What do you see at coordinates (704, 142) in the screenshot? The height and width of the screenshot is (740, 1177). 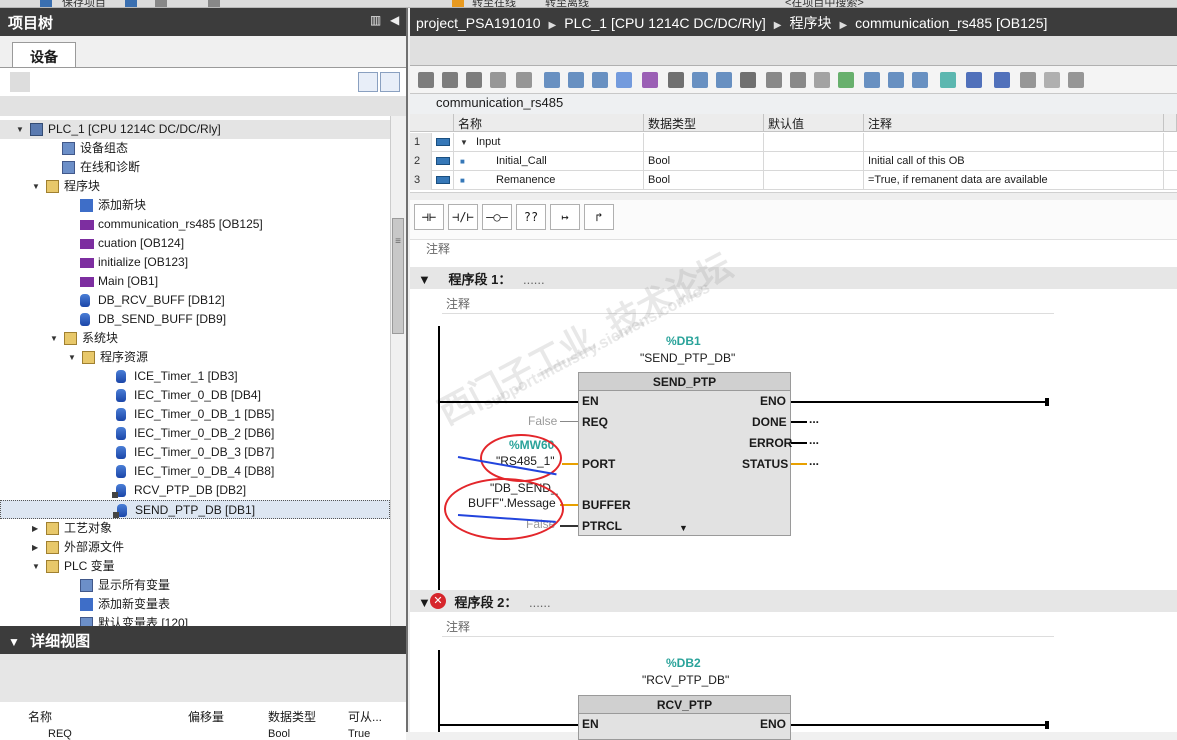 I see `param-type` at bounding box center [704, 142].